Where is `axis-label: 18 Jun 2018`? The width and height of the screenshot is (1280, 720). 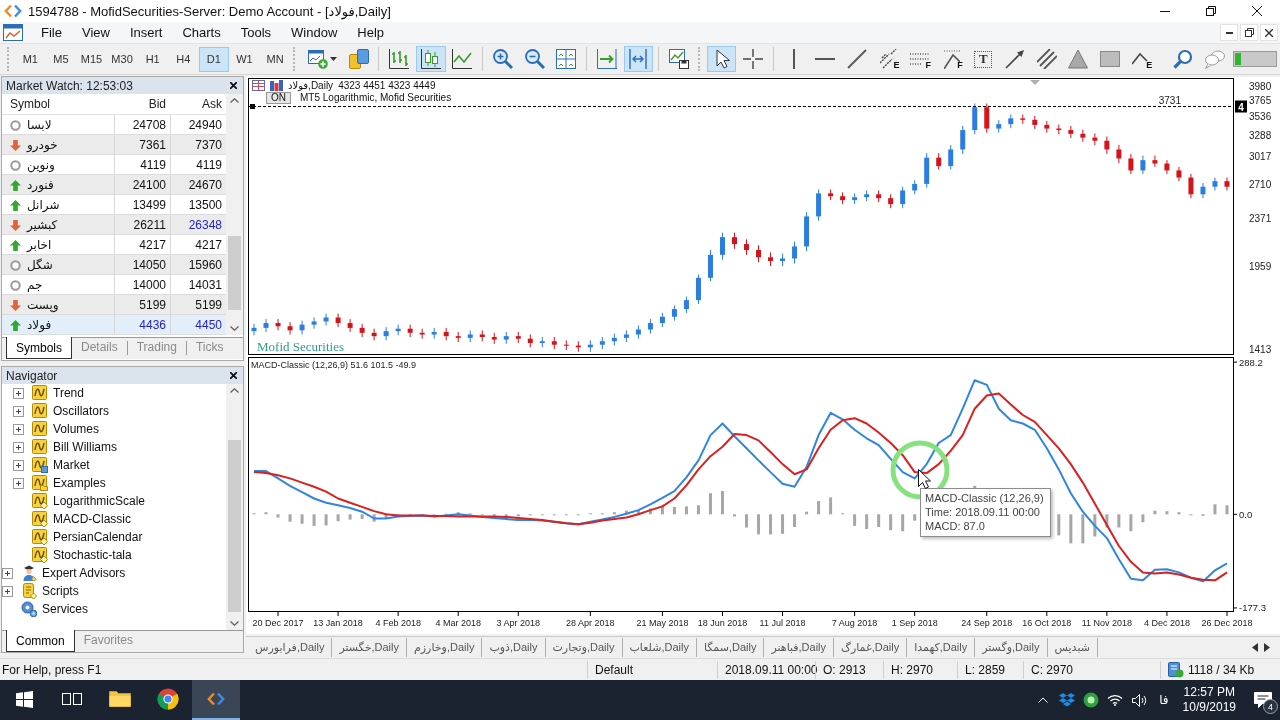 axis-label: 18 Jun 2018 is located at coordinates (722, 623).